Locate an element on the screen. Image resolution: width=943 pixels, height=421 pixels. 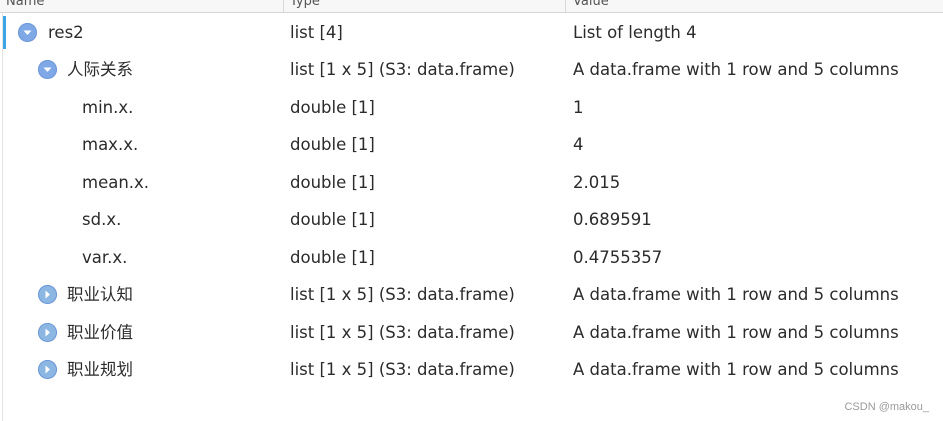
row-value: 0.689591 is located at coordinates (612, 219).